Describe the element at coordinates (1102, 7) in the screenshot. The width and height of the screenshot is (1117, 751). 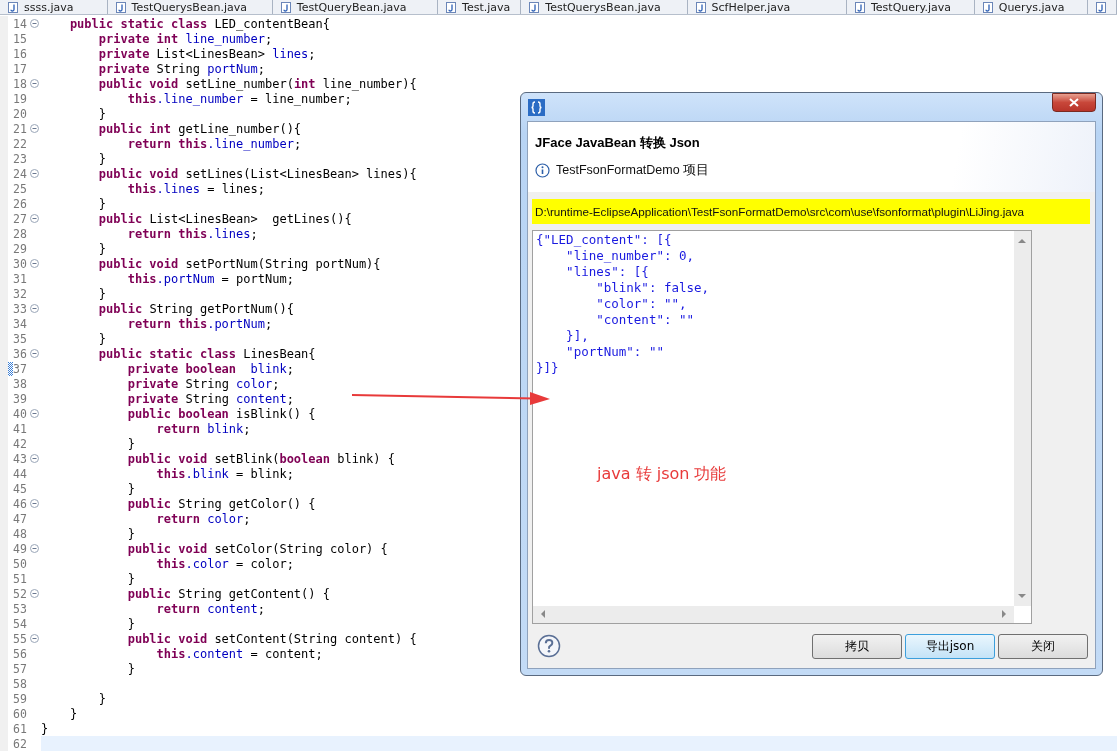
I see `editor-tab` at that location.